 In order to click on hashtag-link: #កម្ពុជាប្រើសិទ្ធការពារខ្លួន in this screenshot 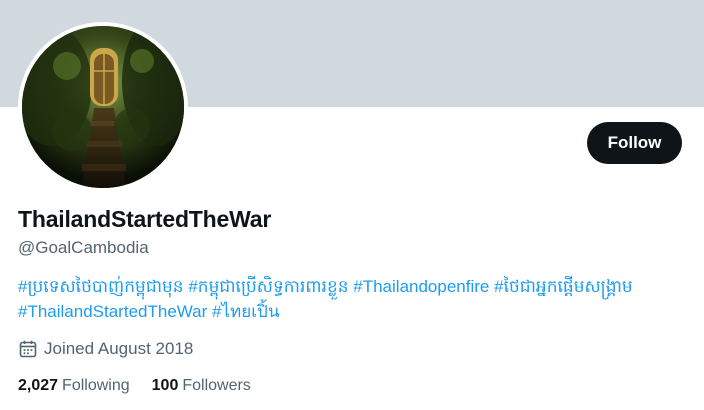, I will do `click(268, 286)`.